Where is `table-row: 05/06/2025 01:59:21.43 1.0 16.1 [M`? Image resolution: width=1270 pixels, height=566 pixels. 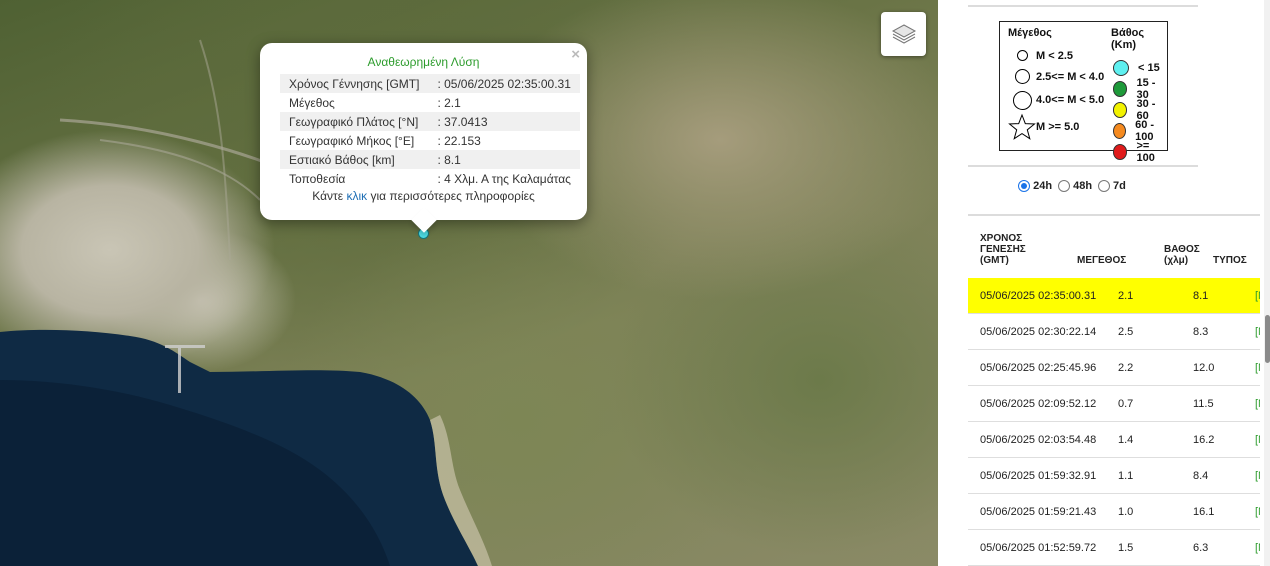
table-row: 05/06/2025 01:59:21.43 1.0 16.1 [M is located at coordinates (1114, 512).